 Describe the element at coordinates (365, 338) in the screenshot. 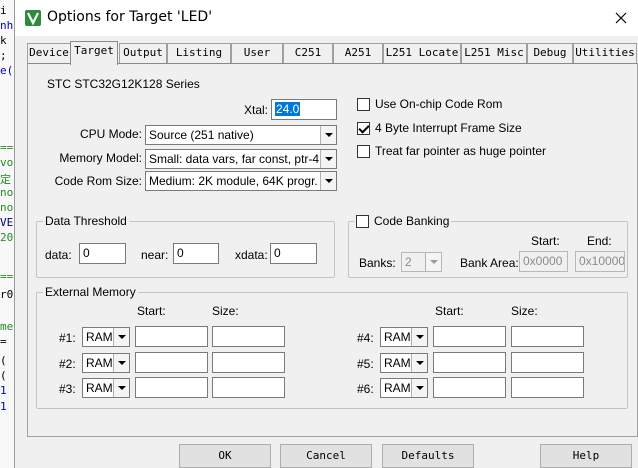

I see `ext-row-label: #4:` at that location.